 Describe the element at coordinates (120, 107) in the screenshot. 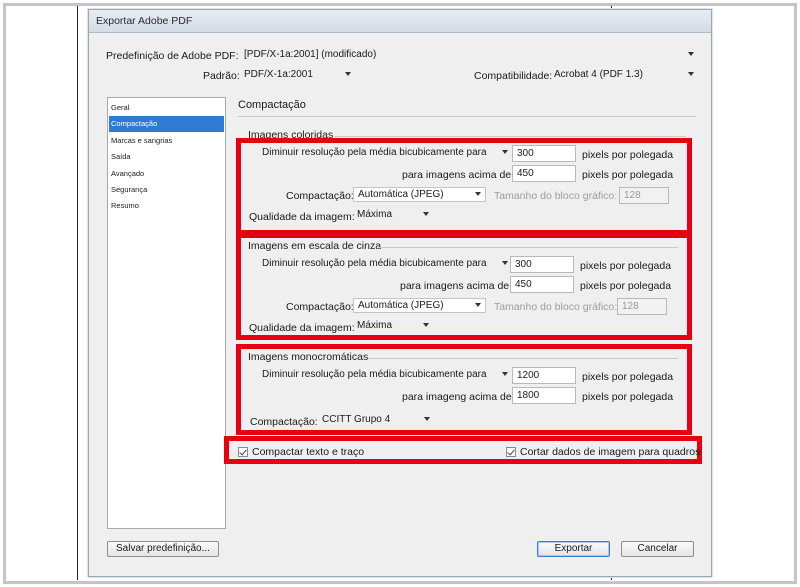

I see `sidebar-item-label: Geral` at that location.